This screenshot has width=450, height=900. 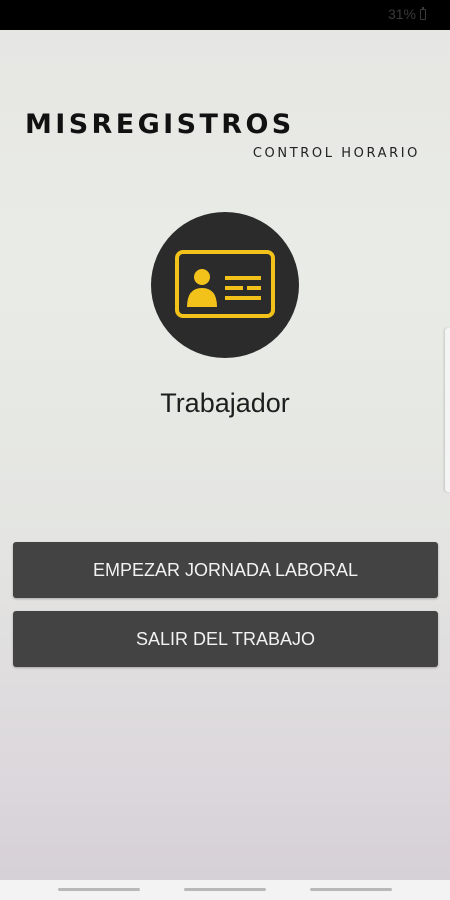 What do you see at coordinates (225, 639) in the screenshot?
I see `leave-work-button: SALIR DEL TRABAJO` at bounding box center [225, 639].